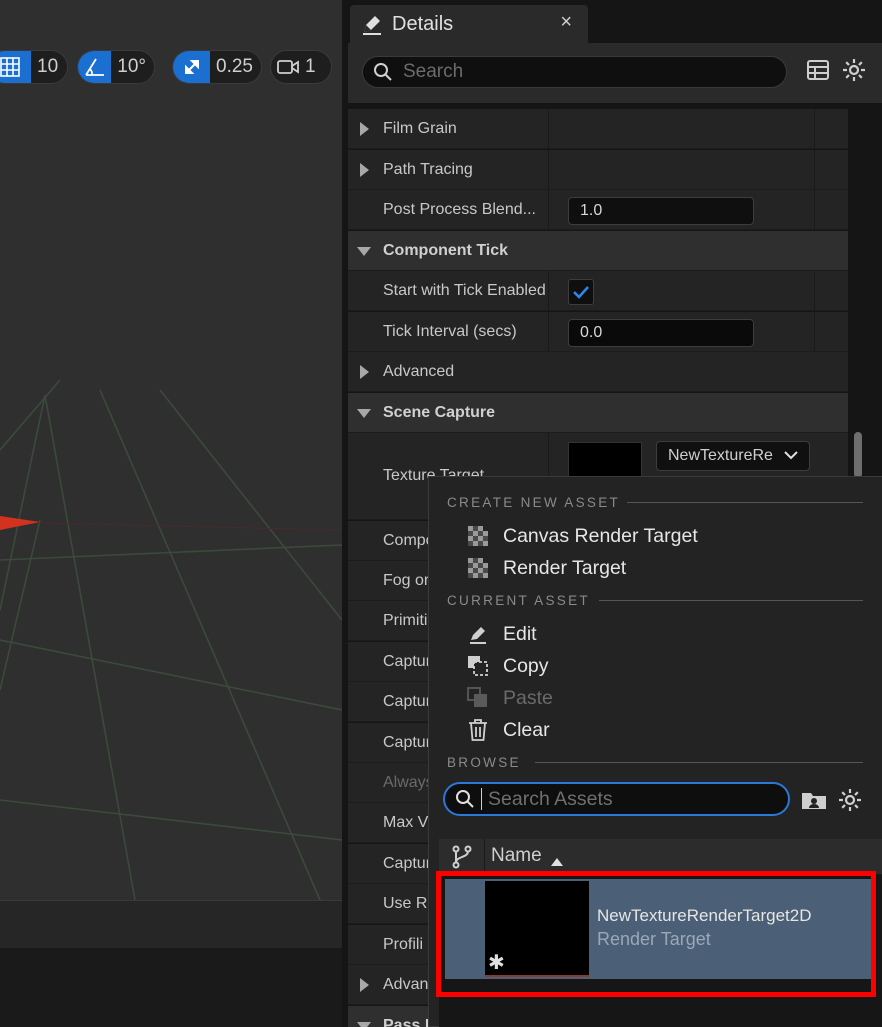 This screenshot has height=1027, width=882. I want to click on trash-icon, so click(478, 730).